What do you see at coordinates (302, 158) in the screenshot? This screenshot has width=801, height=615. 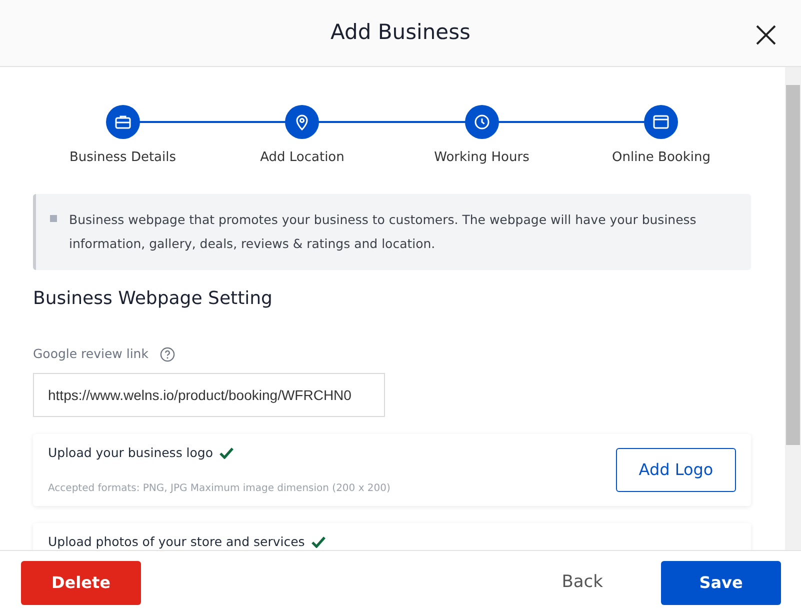 I see `step-label: Add Location` at bounding box center [302, 158].